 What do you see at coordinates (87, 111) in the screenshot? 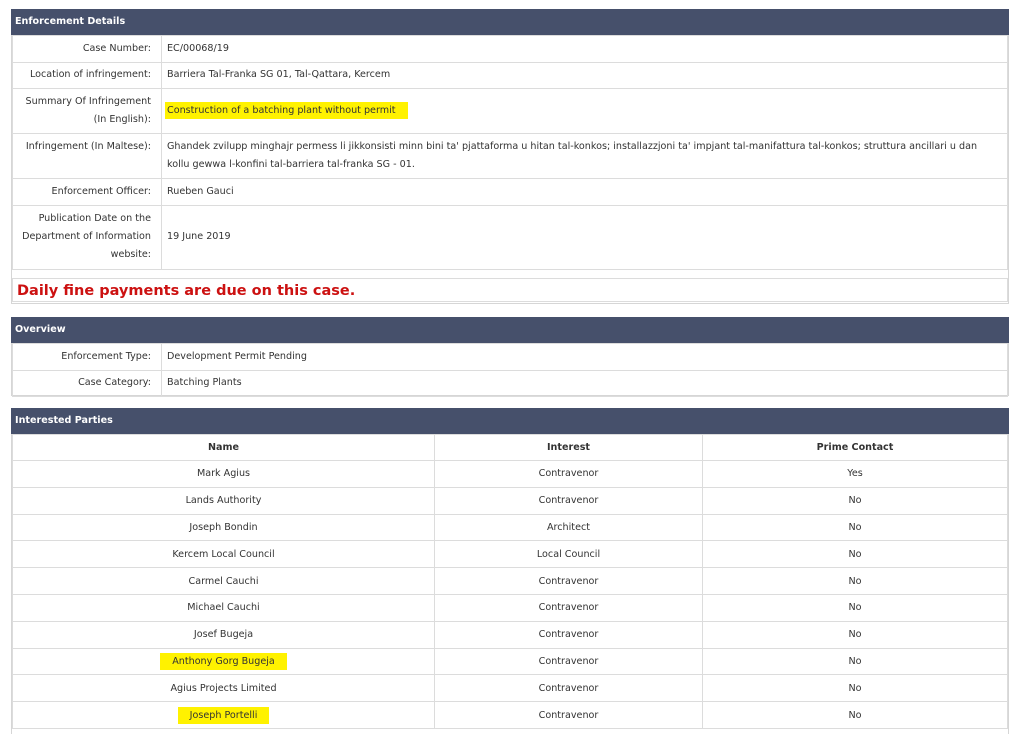
I see `summary-label: Summary Of Infringement (In English):` at bounding box center [87, 111].